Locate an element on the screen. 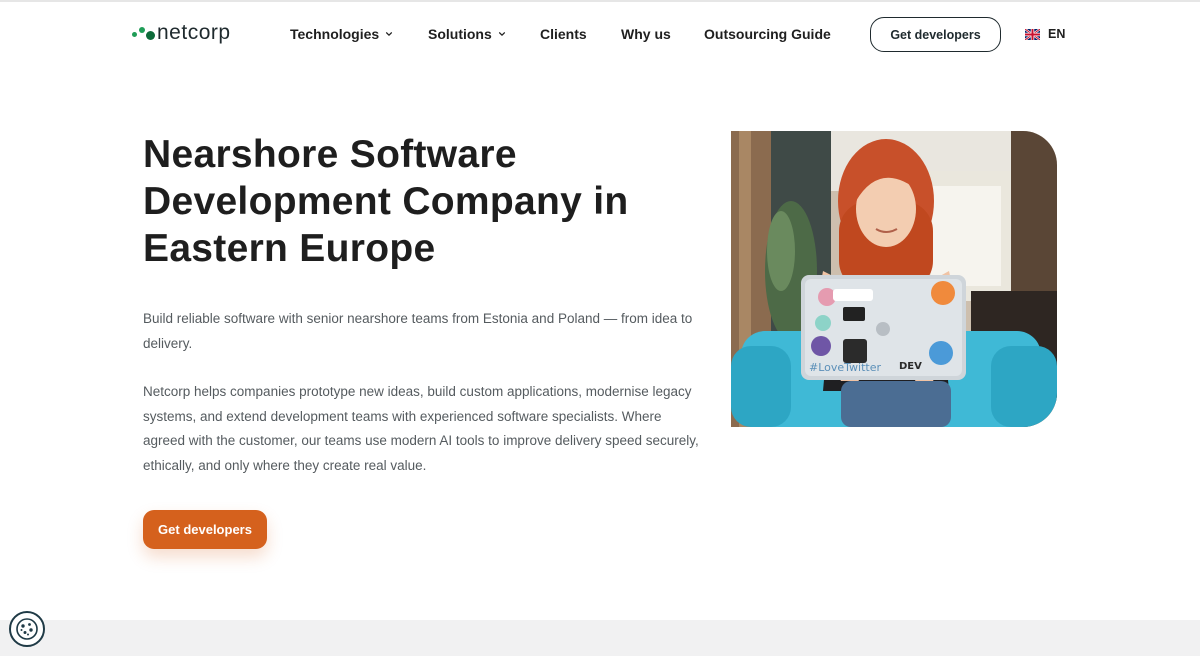 The width and height of the screenshot is (1200, 656). next-section-band is located at coordinates (600, 638).